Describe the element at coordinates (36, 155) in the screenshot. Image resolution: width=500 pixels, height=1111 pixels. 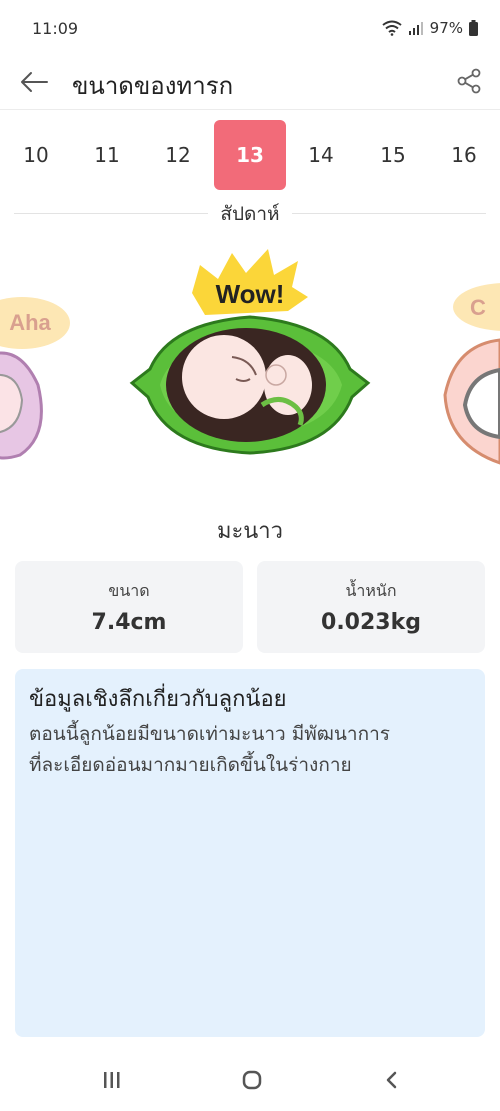
I see `week-item: 10` at that location.